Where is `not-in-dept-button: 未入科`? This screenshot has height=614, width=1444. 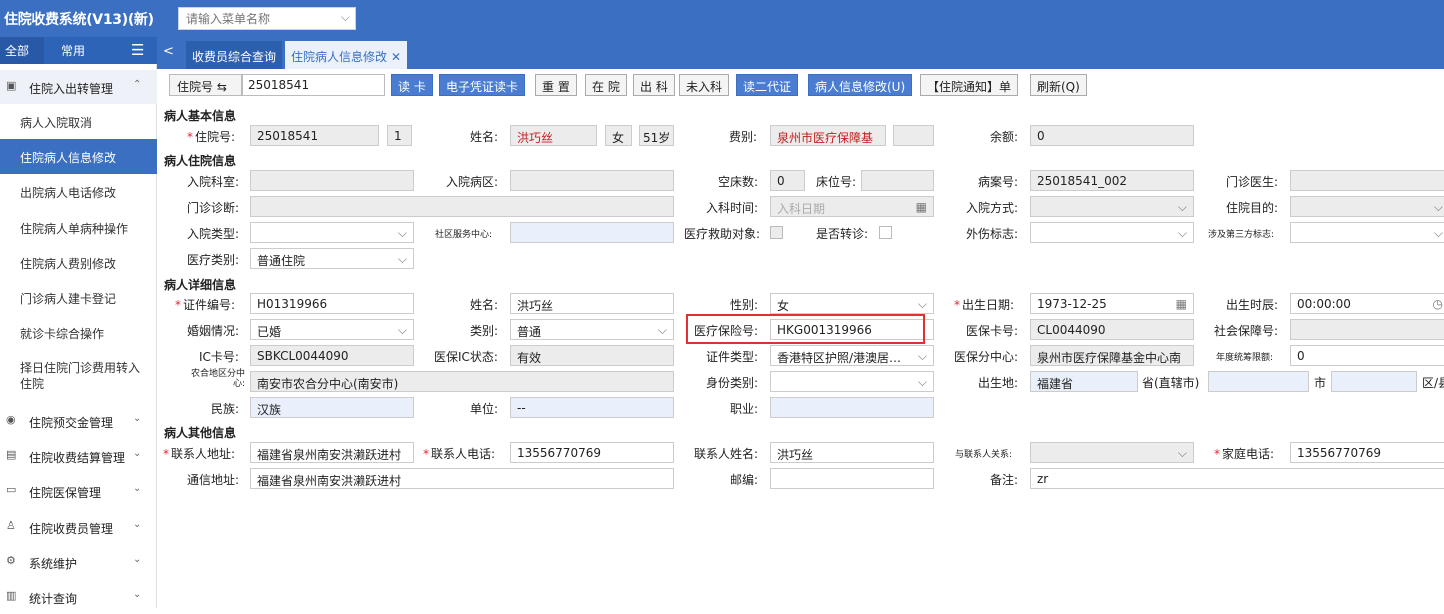 not-in-dept-button: 未入科 is located at coordinates (704, 85).